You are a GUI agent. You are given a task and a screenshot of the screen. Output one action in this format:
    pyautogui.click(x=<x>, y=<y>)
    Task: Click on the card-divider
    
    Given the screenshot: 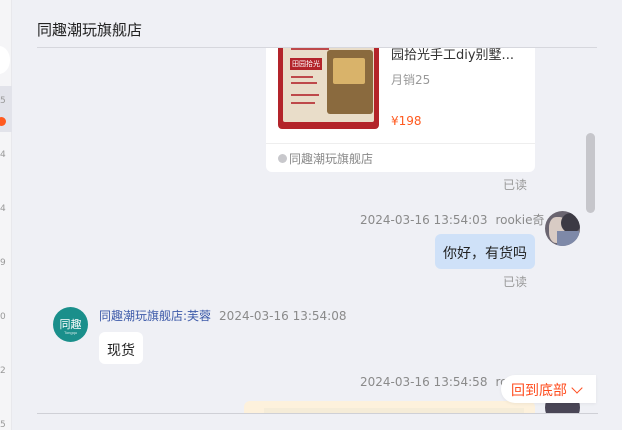 What is the action you would take?
    pyautogui.click(x=400, y=143)
    